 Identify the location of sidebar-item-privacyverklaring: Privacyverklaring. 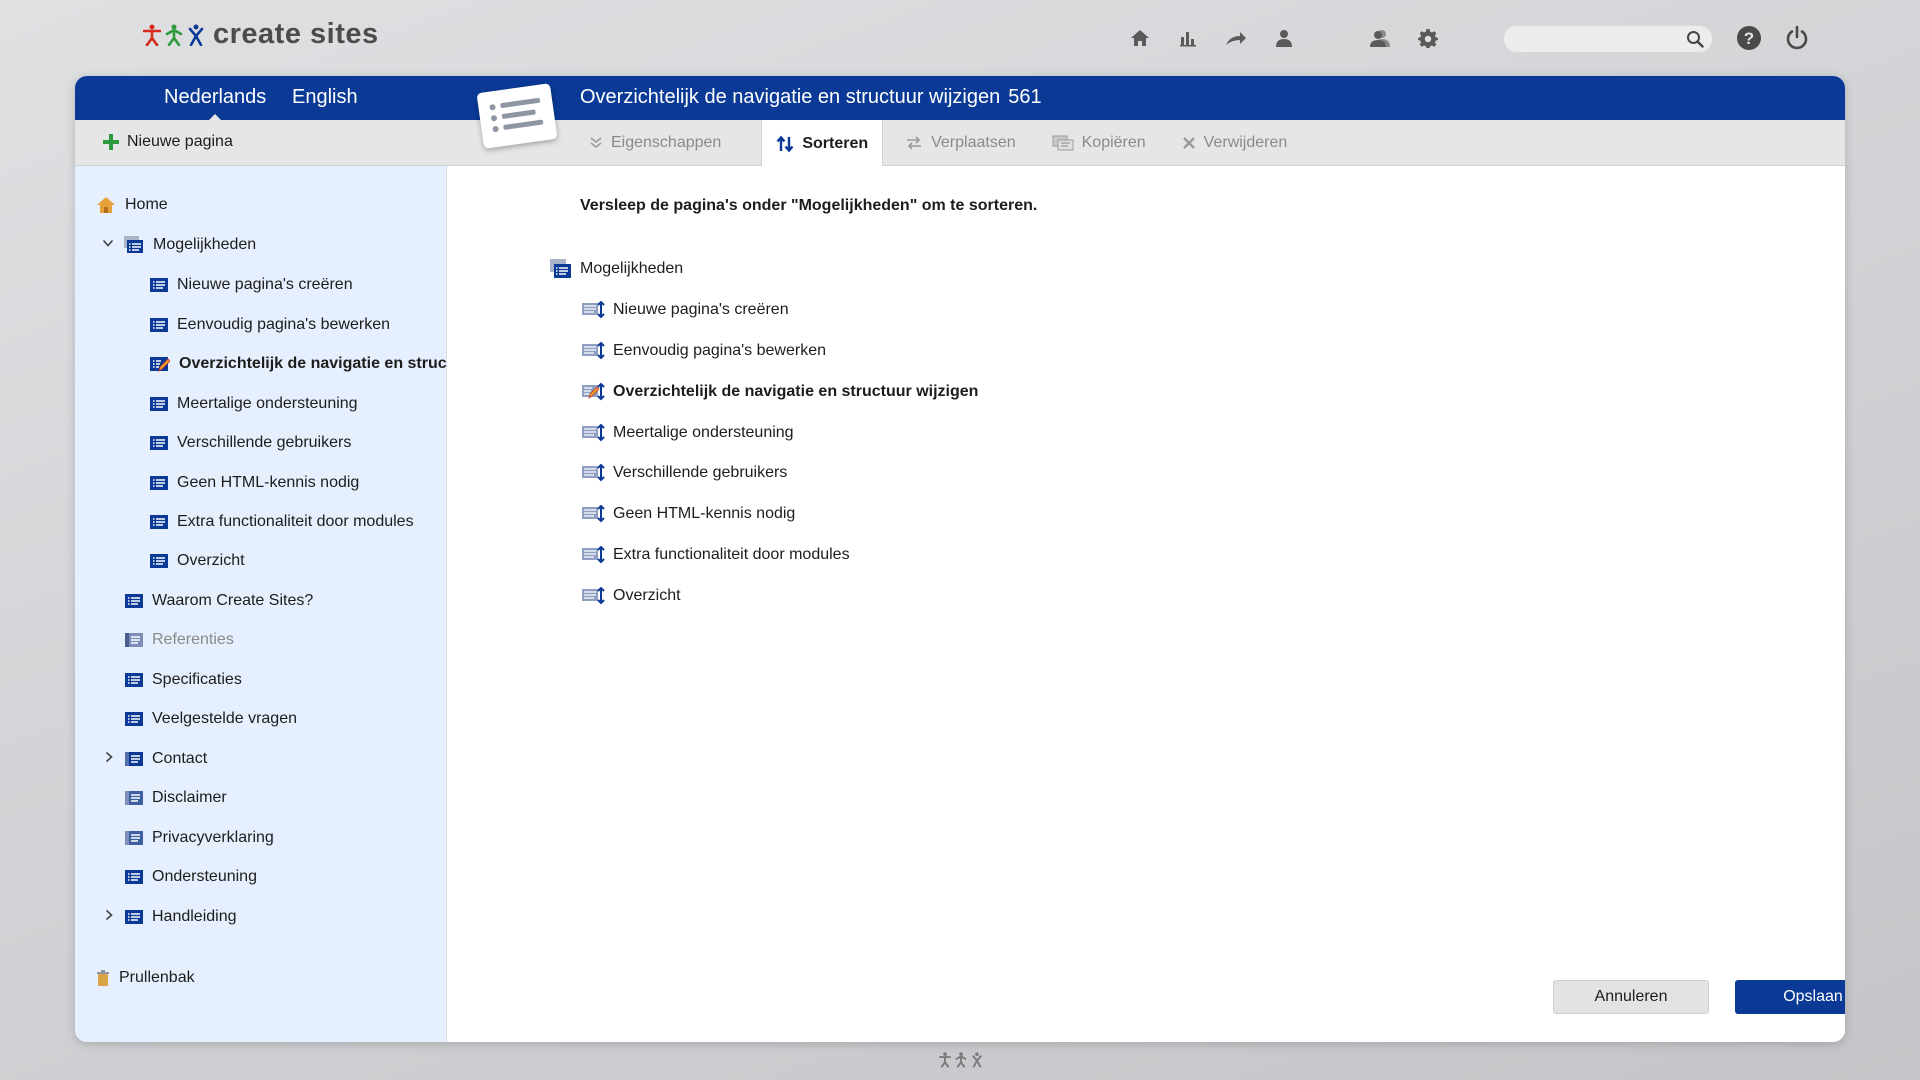
(199, 838).